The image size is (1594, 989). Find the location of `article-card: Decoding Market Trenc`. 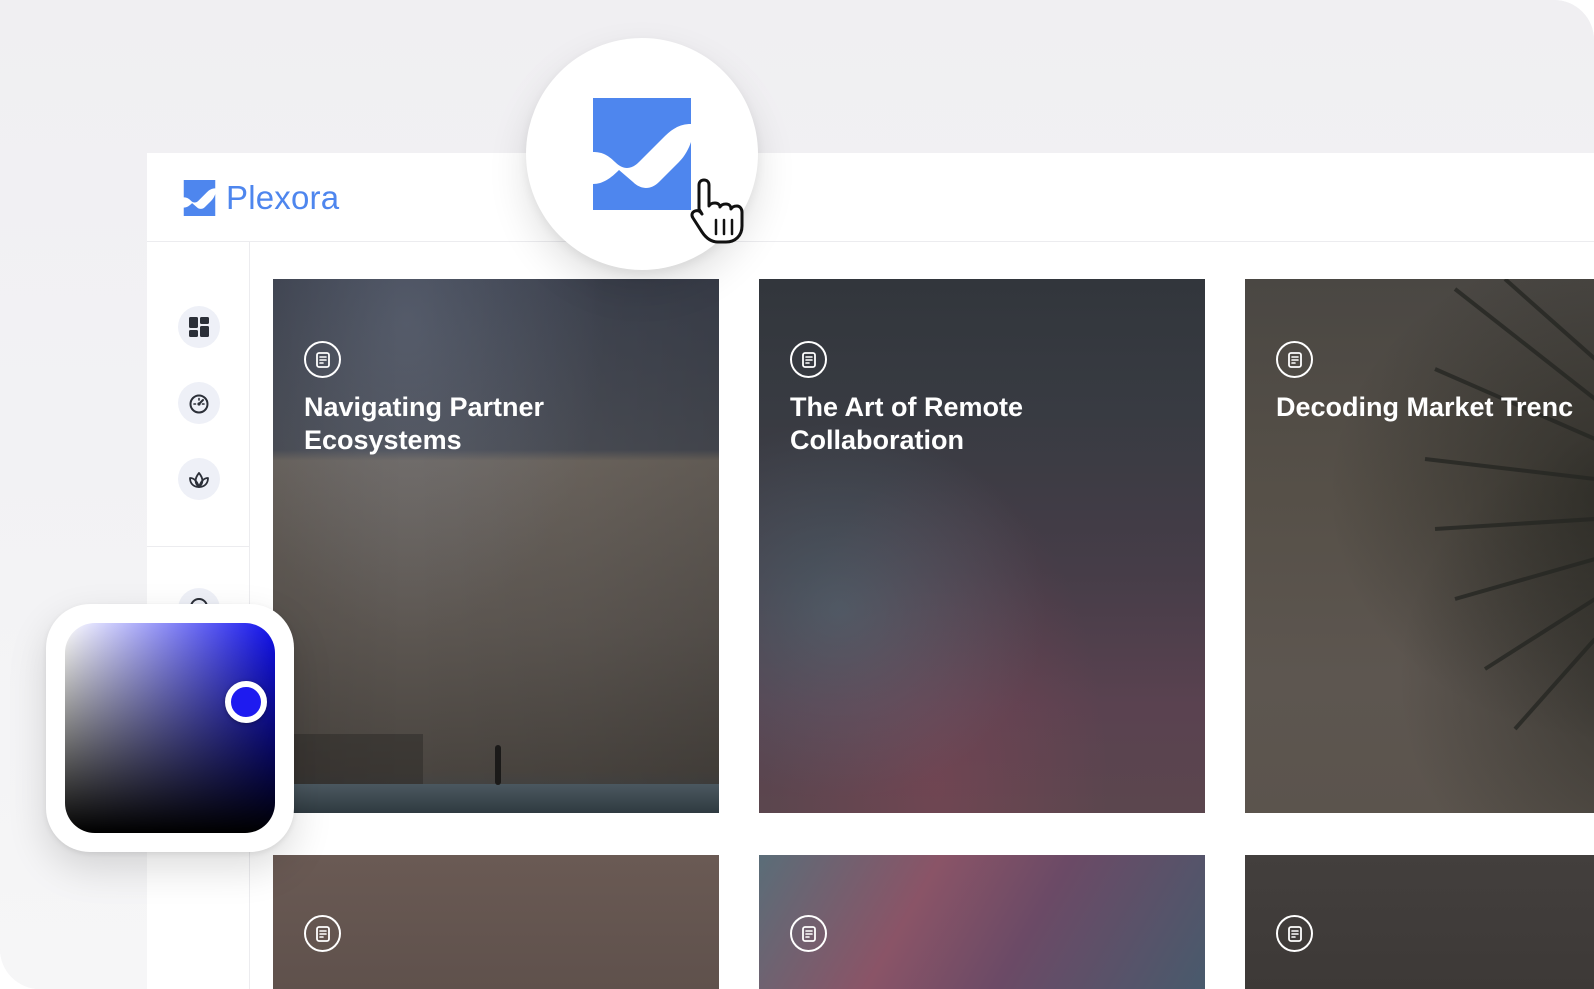

article-card: Decoding Market Trenc is located at coordinates (1419, 546).